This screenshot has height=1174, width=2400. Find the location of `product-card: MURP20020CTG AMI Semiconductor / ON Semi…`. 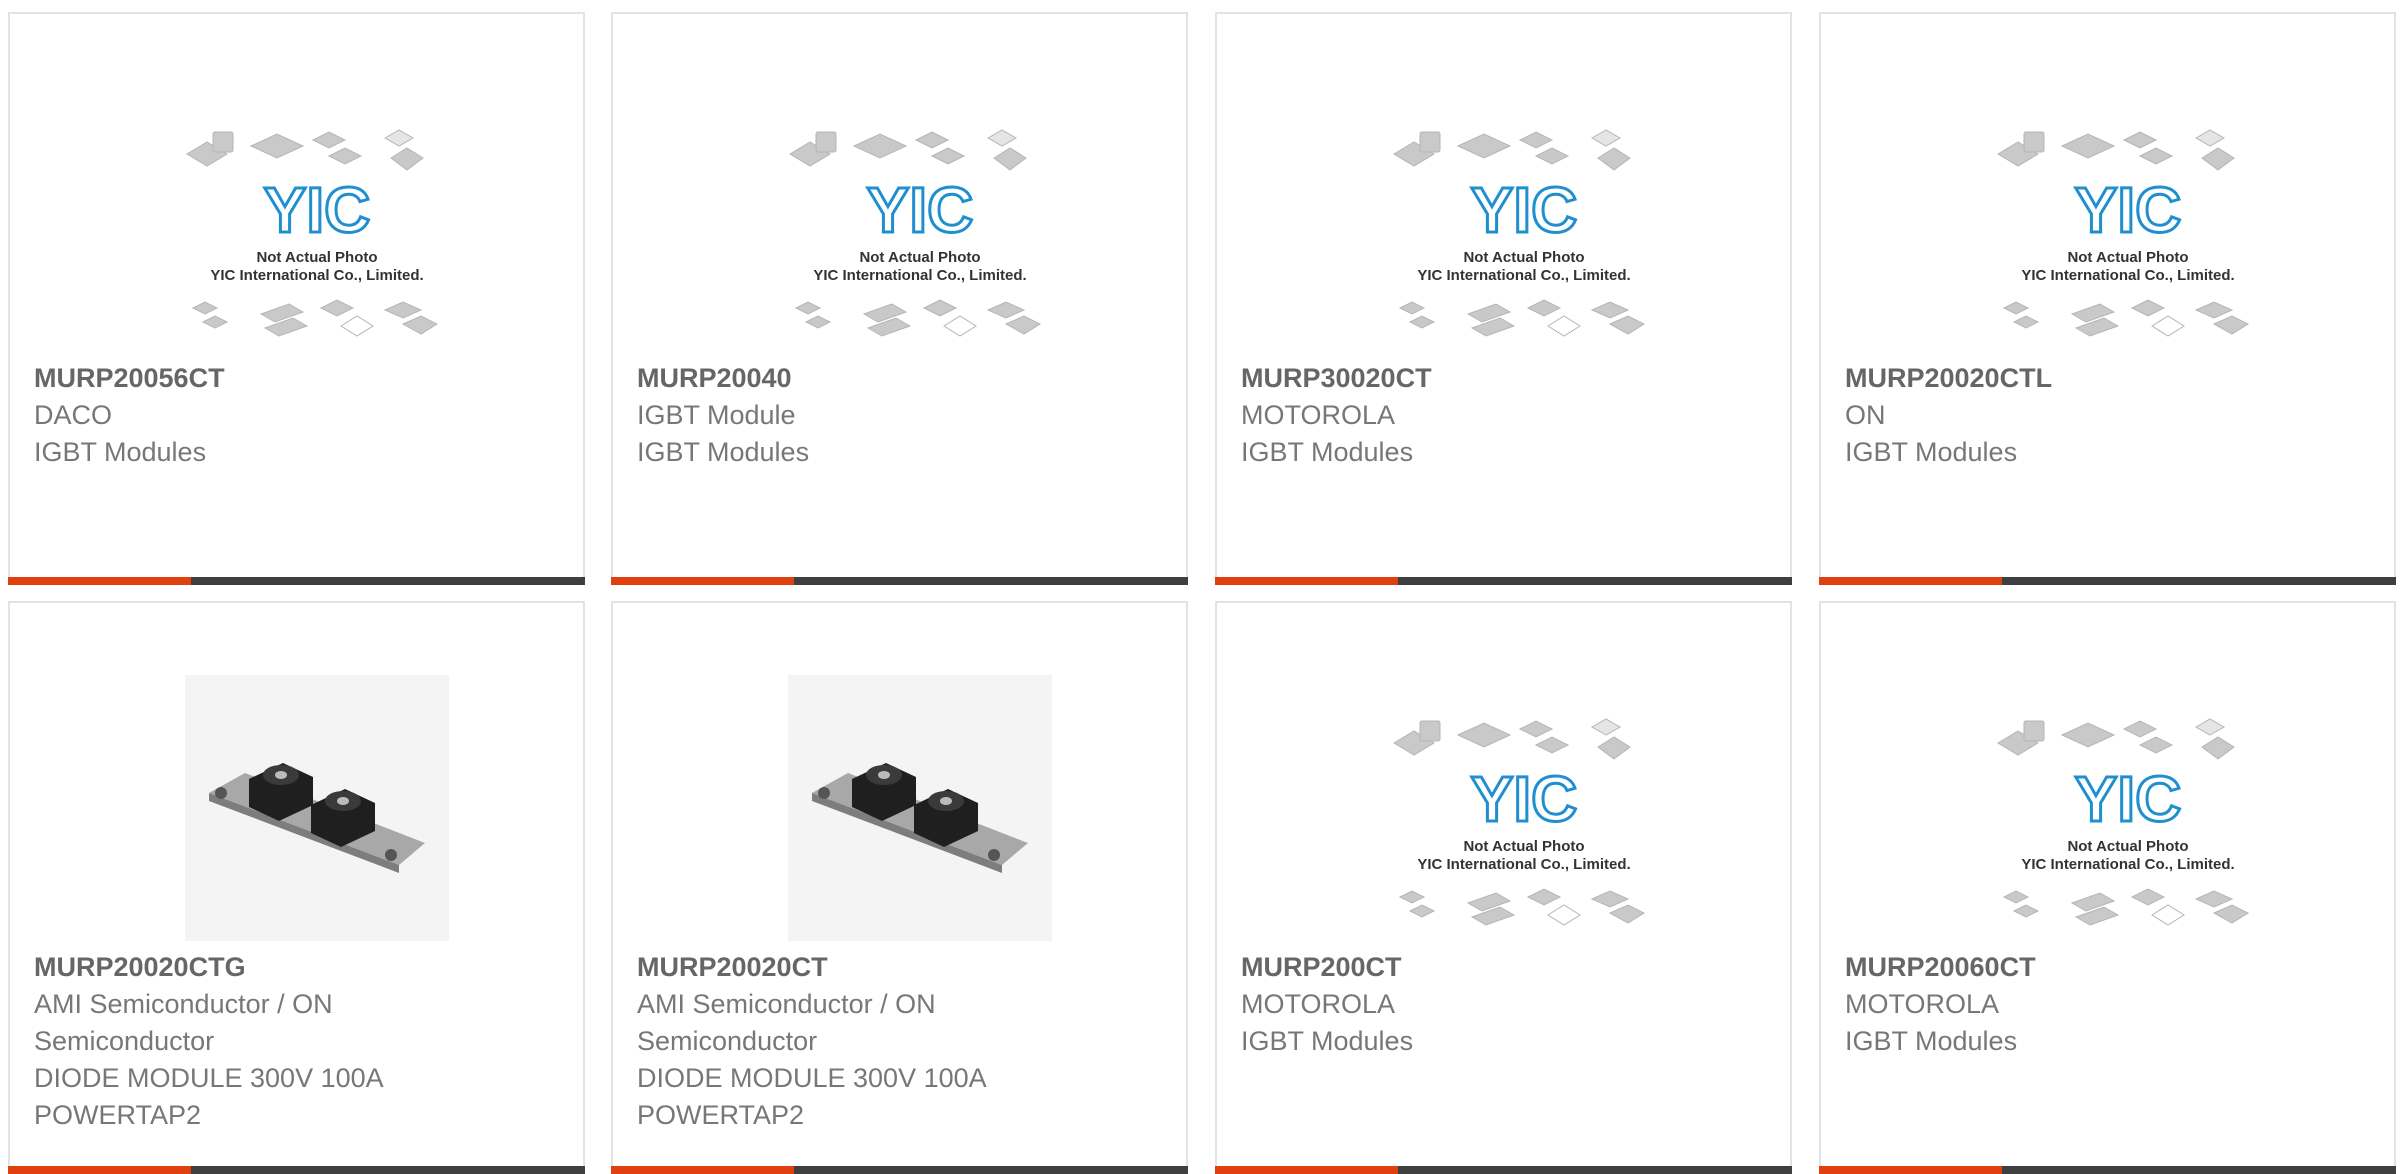

product-card: MURP20020CTG AMI Semiconductor / ON Semi… is located at coordinates (296, 887).